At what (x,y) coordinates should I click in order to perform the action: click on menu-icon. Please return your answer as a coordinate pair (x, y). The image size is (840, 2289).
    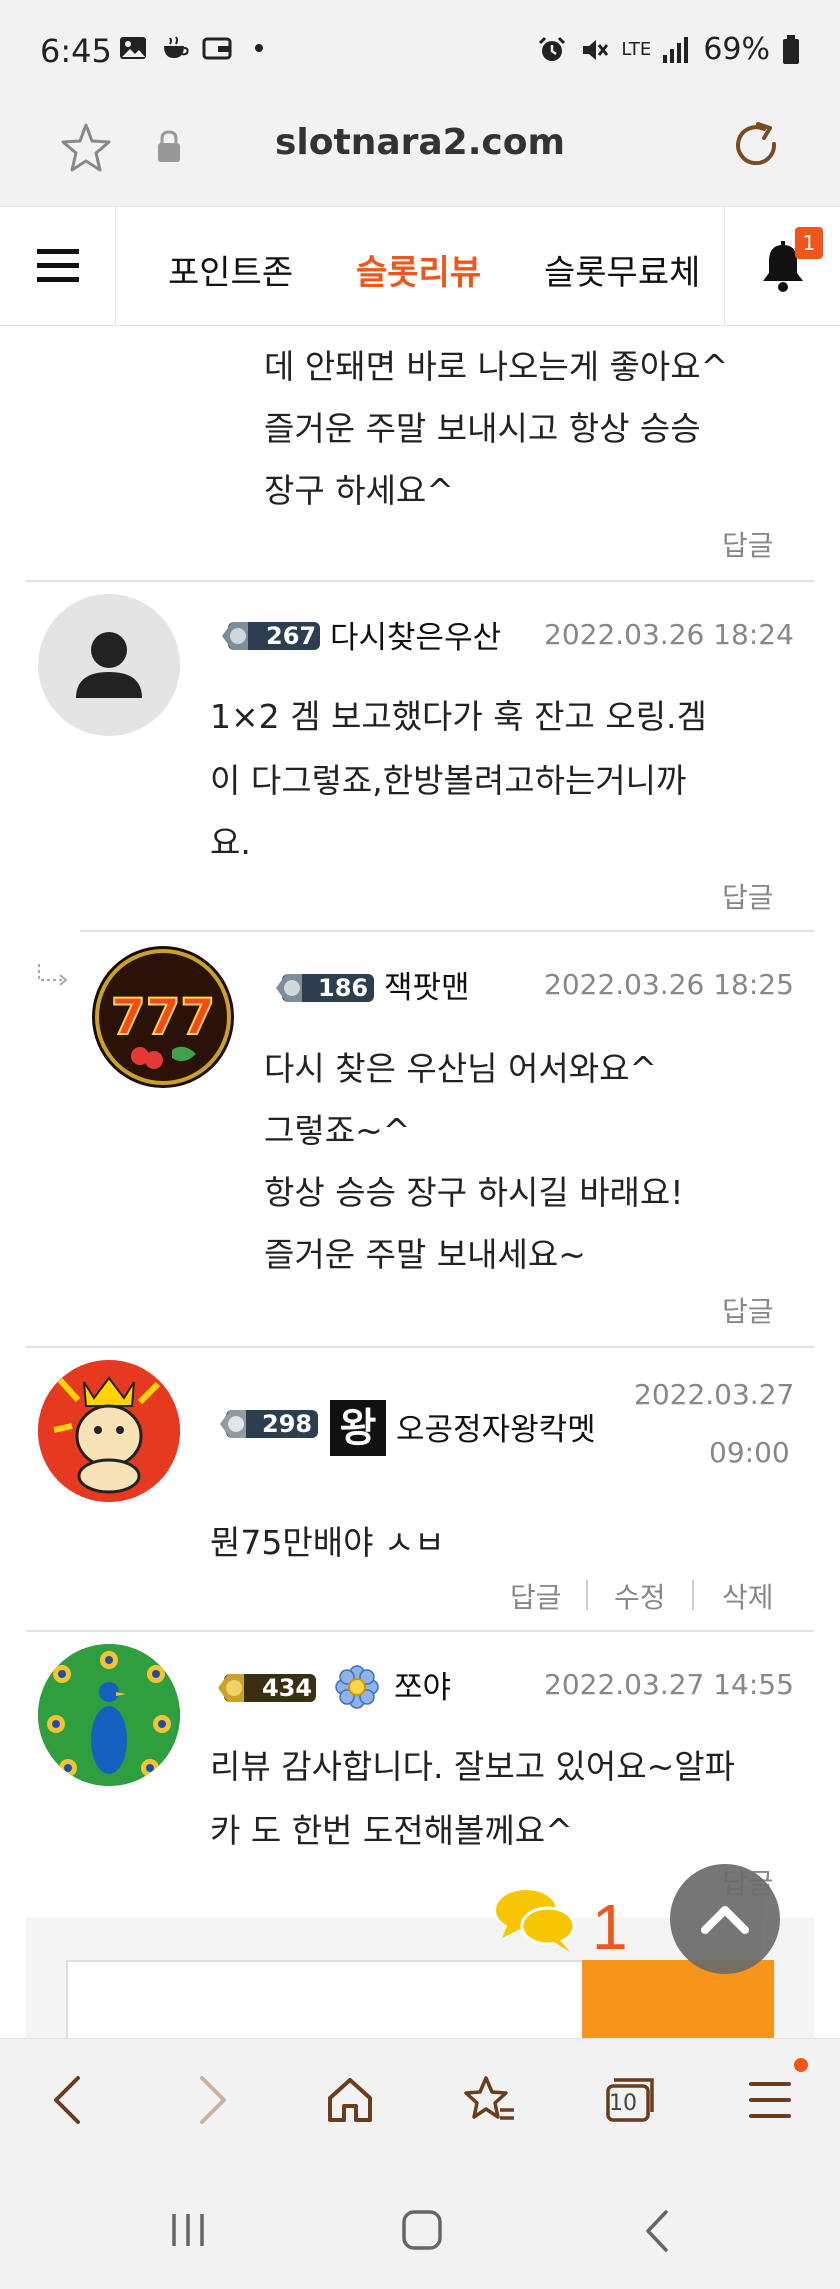
    Looking at the image, I should click on (770, 2100).